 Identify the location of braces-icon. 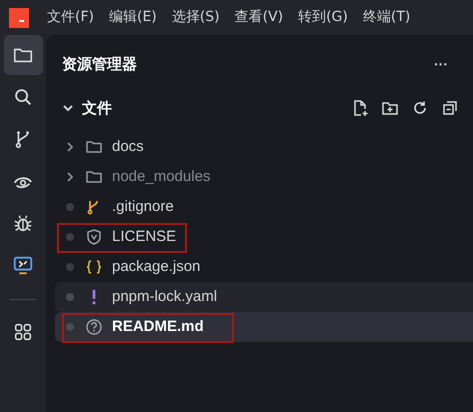
(94, 267).